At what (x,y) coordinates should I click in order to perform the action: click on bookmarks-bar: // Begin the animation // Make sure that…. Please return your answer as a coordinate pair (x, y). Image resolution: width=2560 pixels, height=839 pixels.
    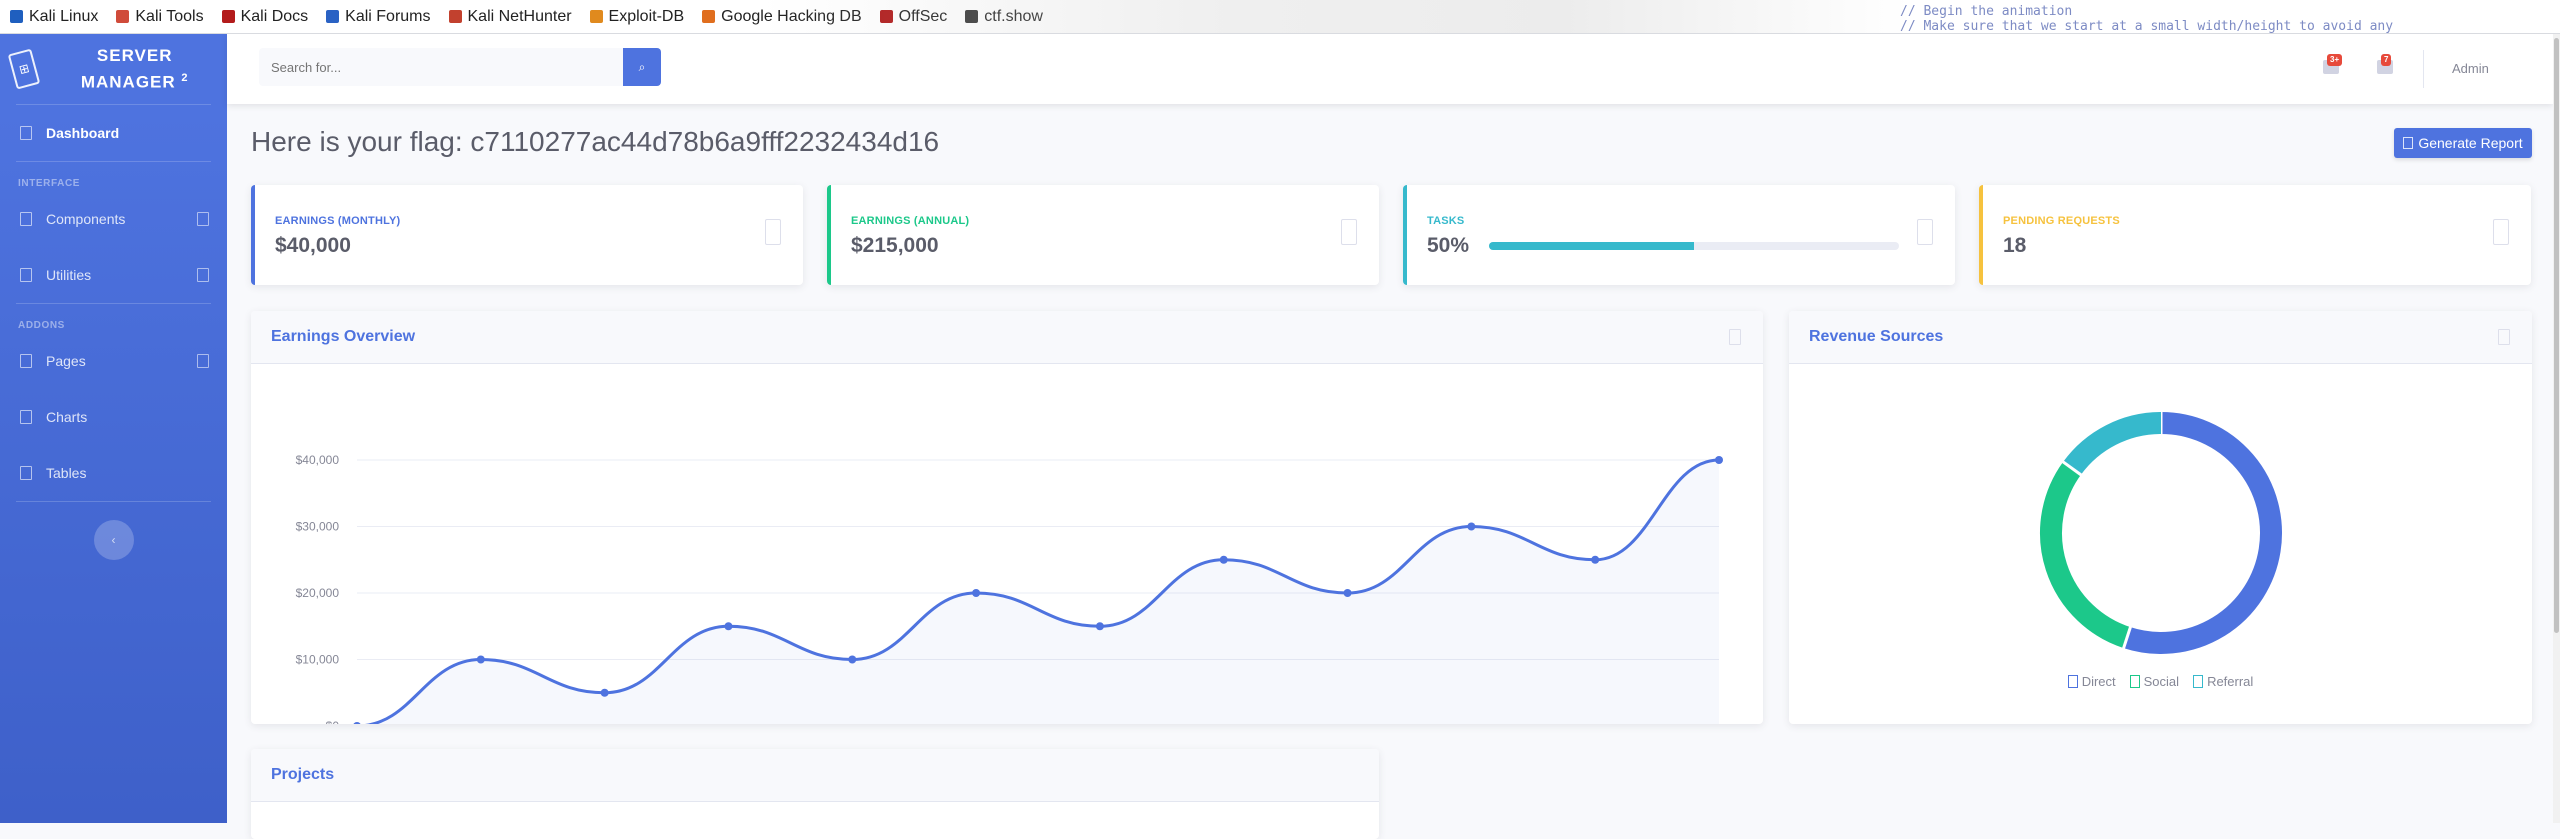
    Looking at the image, I should click on (1280, 17).